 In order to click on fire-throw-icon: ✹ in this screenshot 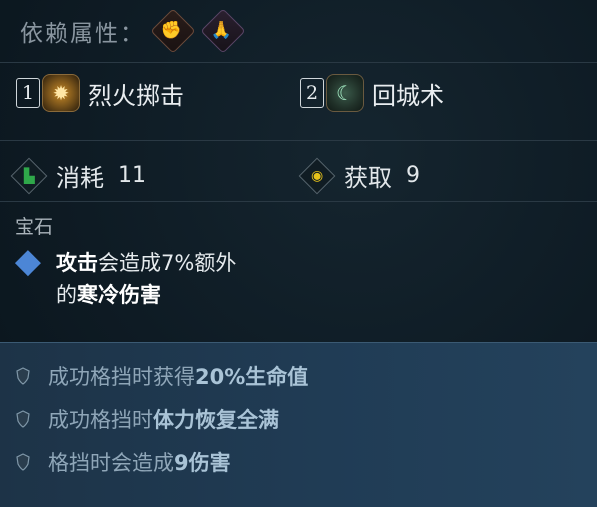, I will do `click(61, 93)`.